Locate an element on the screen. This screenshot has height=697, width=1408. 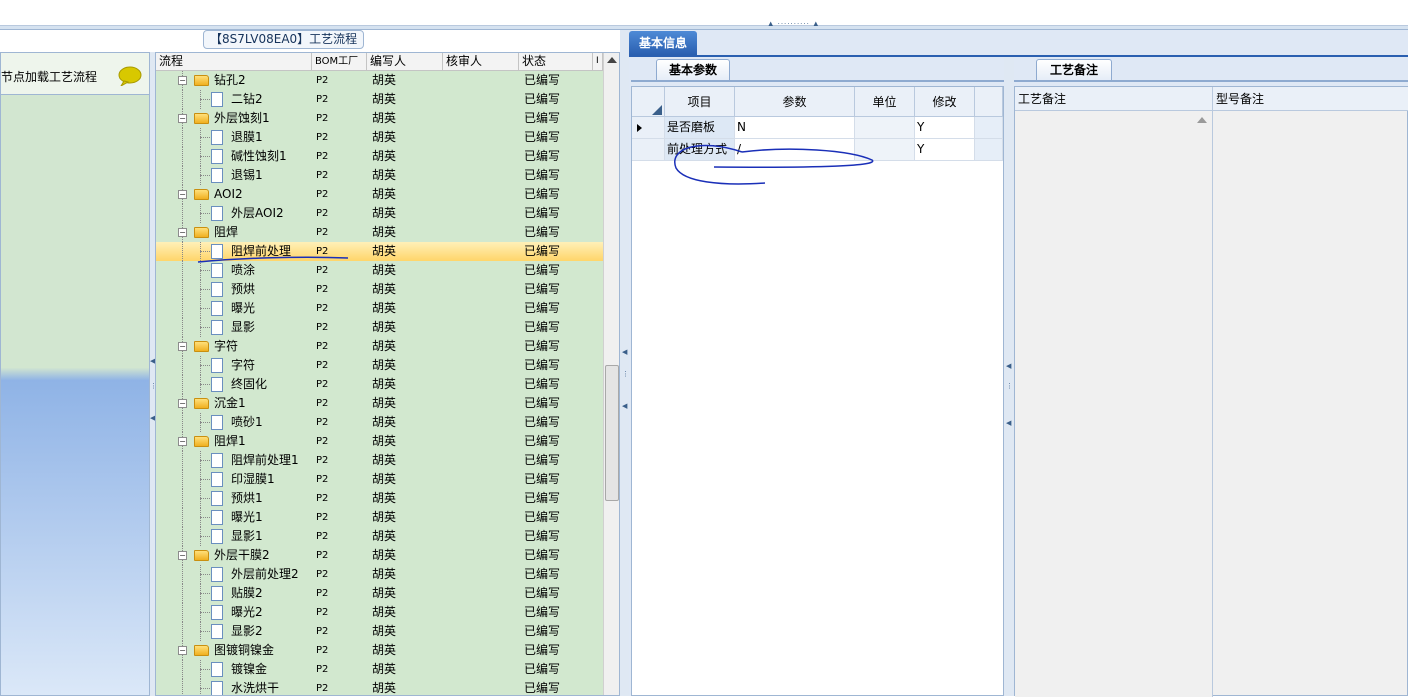
tree-node-cell: 曝光1 is located at coordinates (234, 517).